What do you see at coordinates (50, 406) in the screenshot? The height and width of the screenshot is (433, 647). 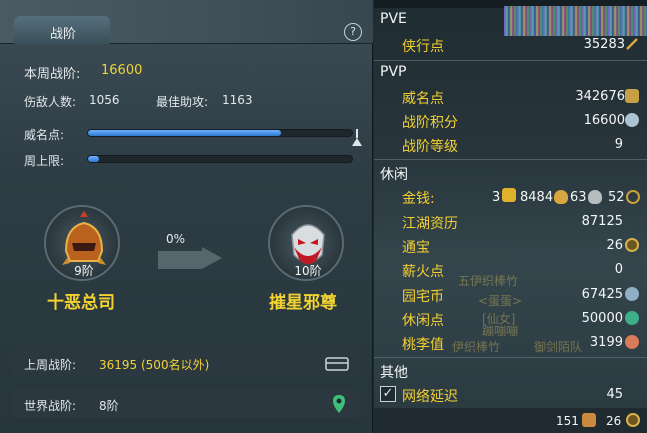 I see `world-rank-label: 世界战阶:` at bounding box center [50, 406].